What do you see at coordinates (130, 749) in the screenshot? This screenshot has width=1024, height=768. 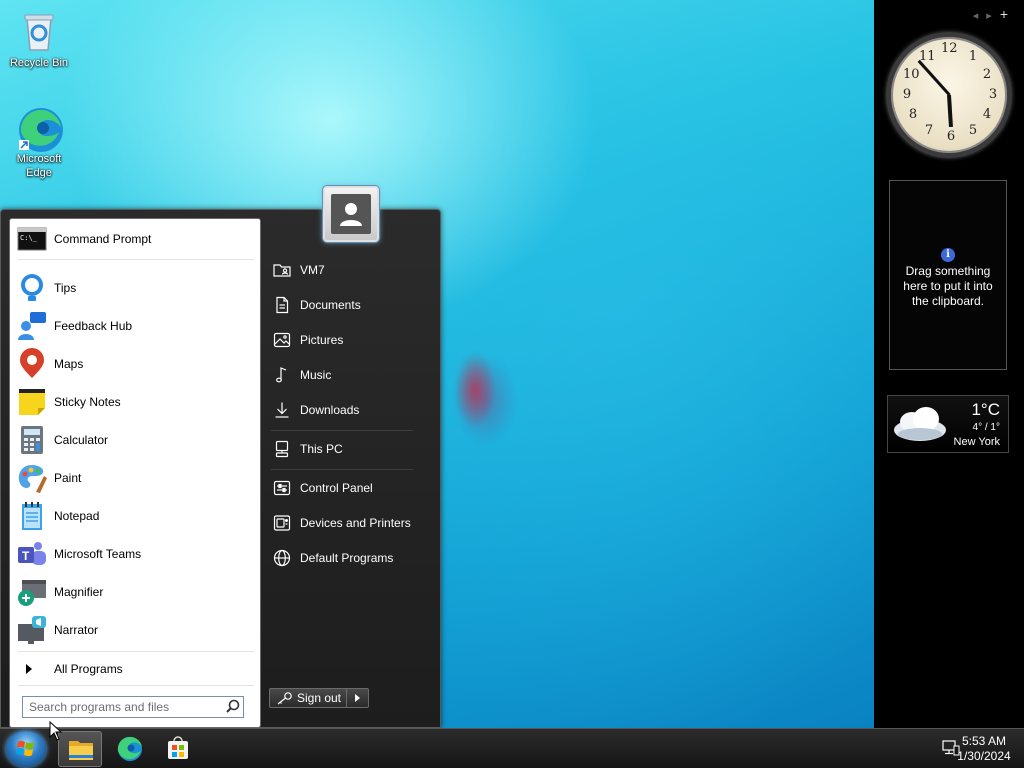 I see `taskbar-edge` at bounding box center [130, 749].